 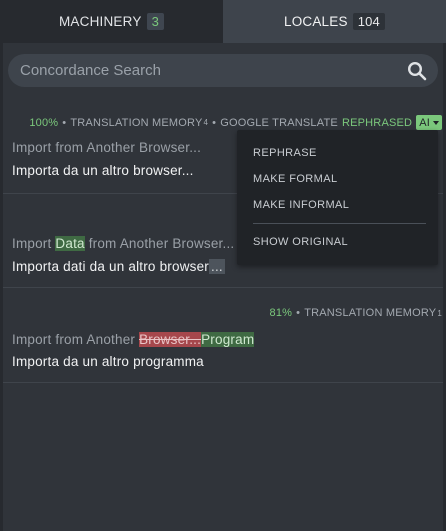 I want to click on concordance-search-input, so click(x=213, y=70).